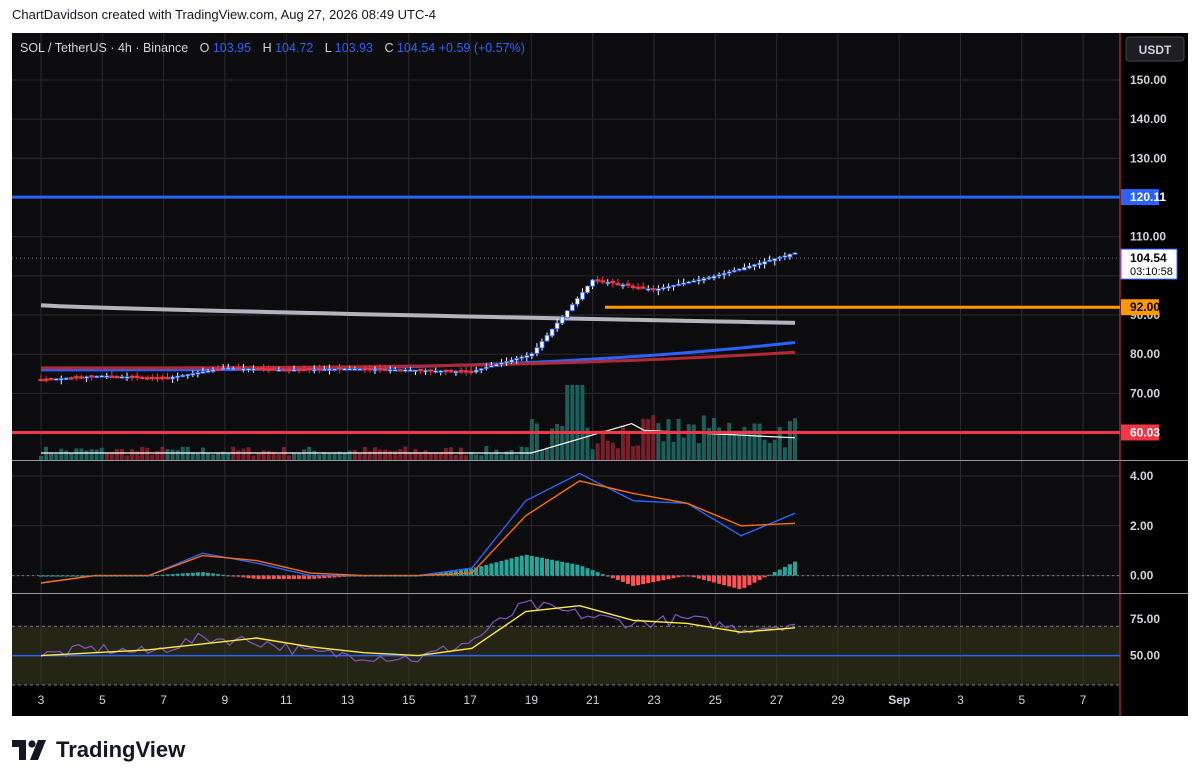 Image resolution: width=1200 pixels, height=783 pixels. What do you see at coordinates (1142, 476) in the screenshot?
I see `macd-tick-label: 4.00` at bounding box center [1142, 476].